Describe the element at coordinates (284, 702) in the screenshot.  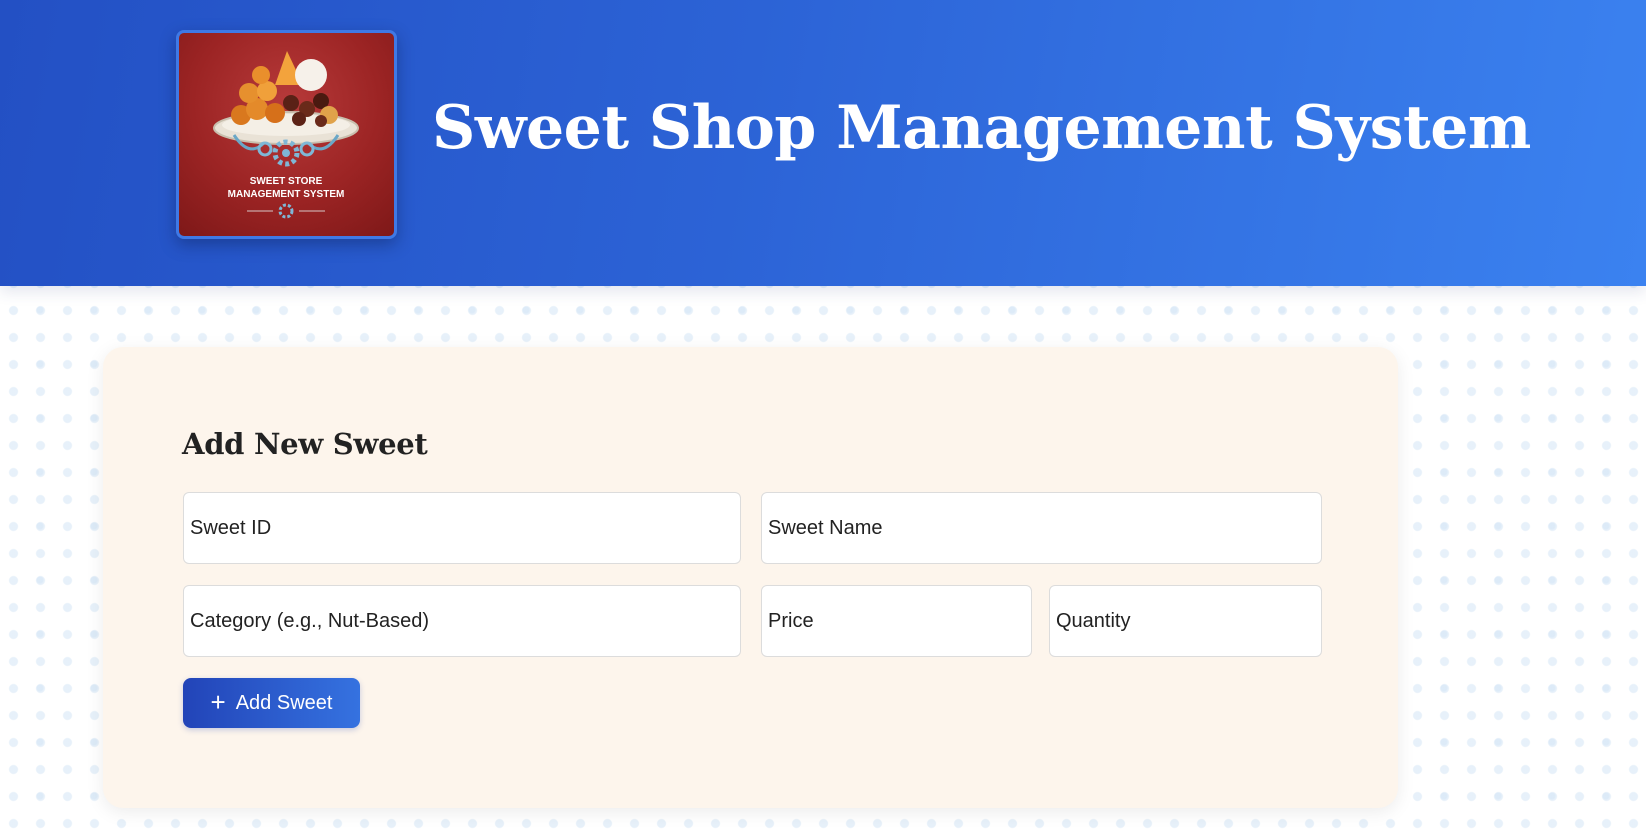
I see `add-sweet-button-label: Add Sweet` at that location.